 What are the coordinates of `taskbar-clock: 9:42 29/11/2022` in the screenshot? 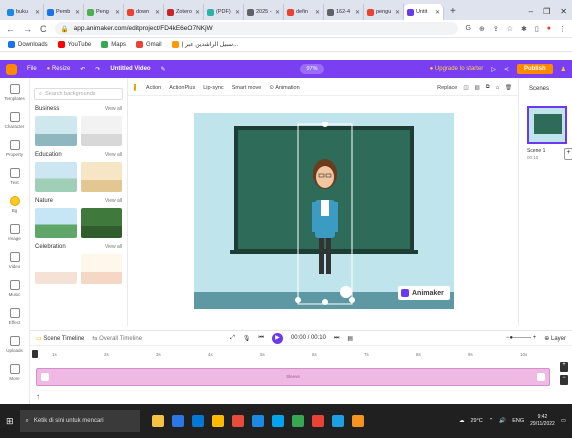 It's located at (542, 421).